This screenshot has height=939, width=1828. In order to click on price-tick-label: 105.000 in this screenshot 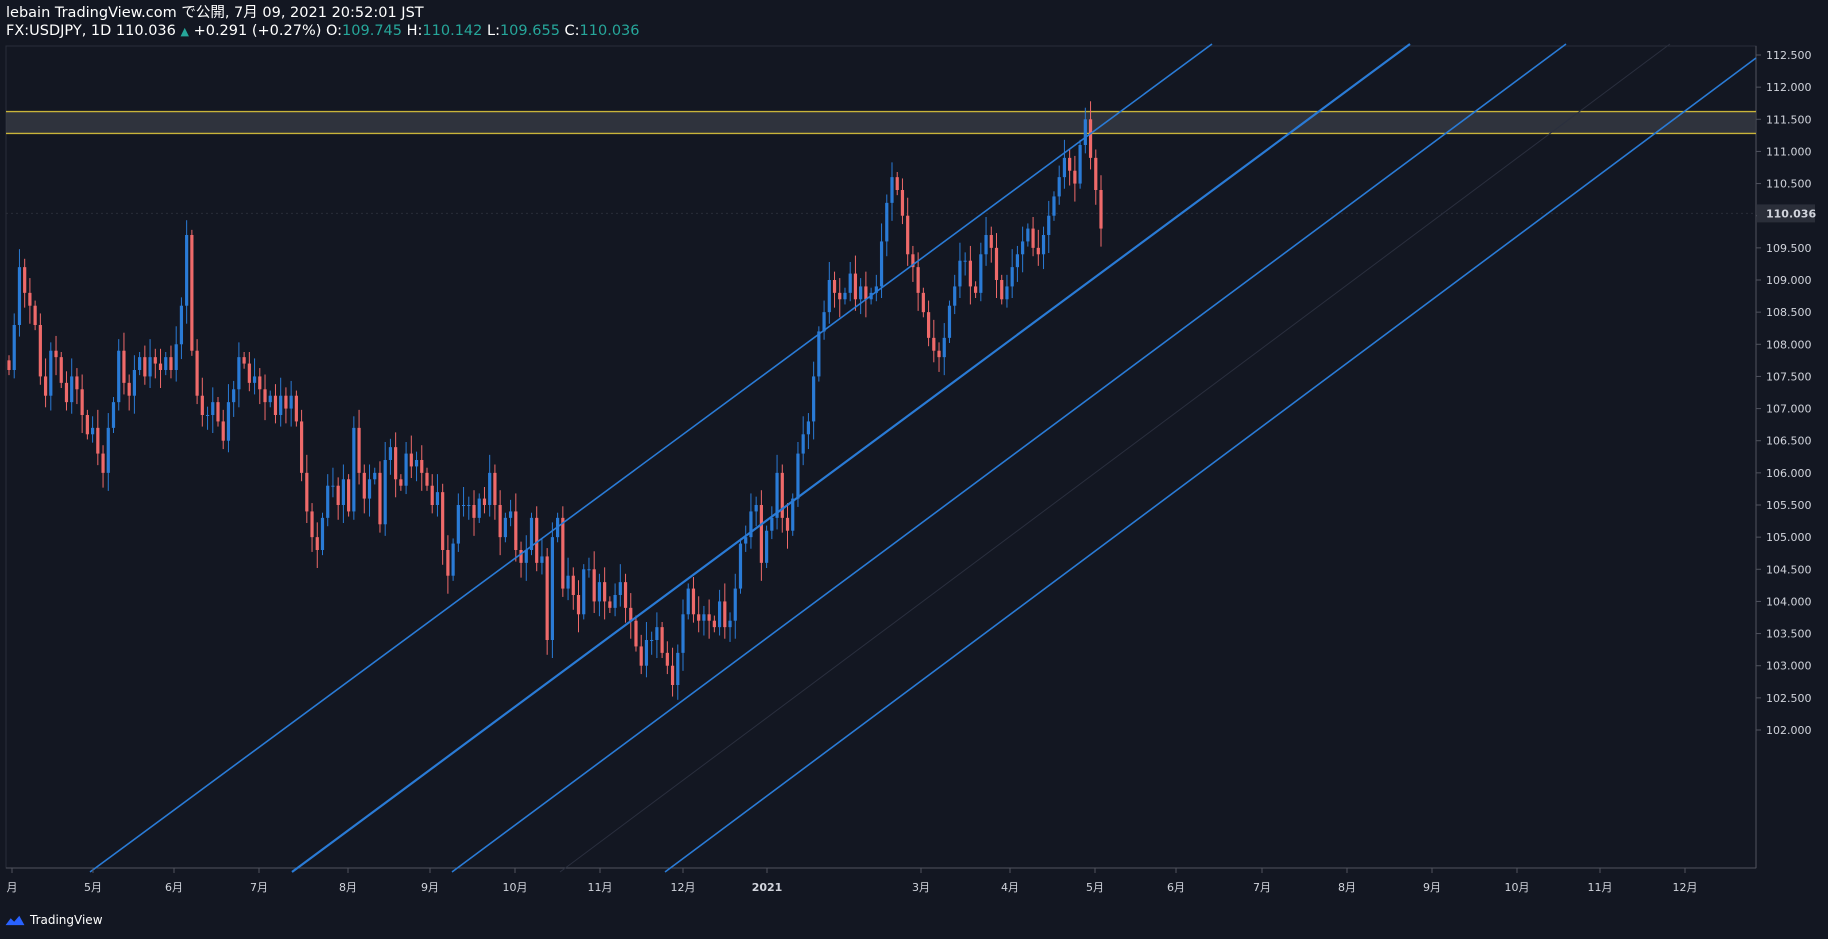, I will do `click(1789, 537)`.